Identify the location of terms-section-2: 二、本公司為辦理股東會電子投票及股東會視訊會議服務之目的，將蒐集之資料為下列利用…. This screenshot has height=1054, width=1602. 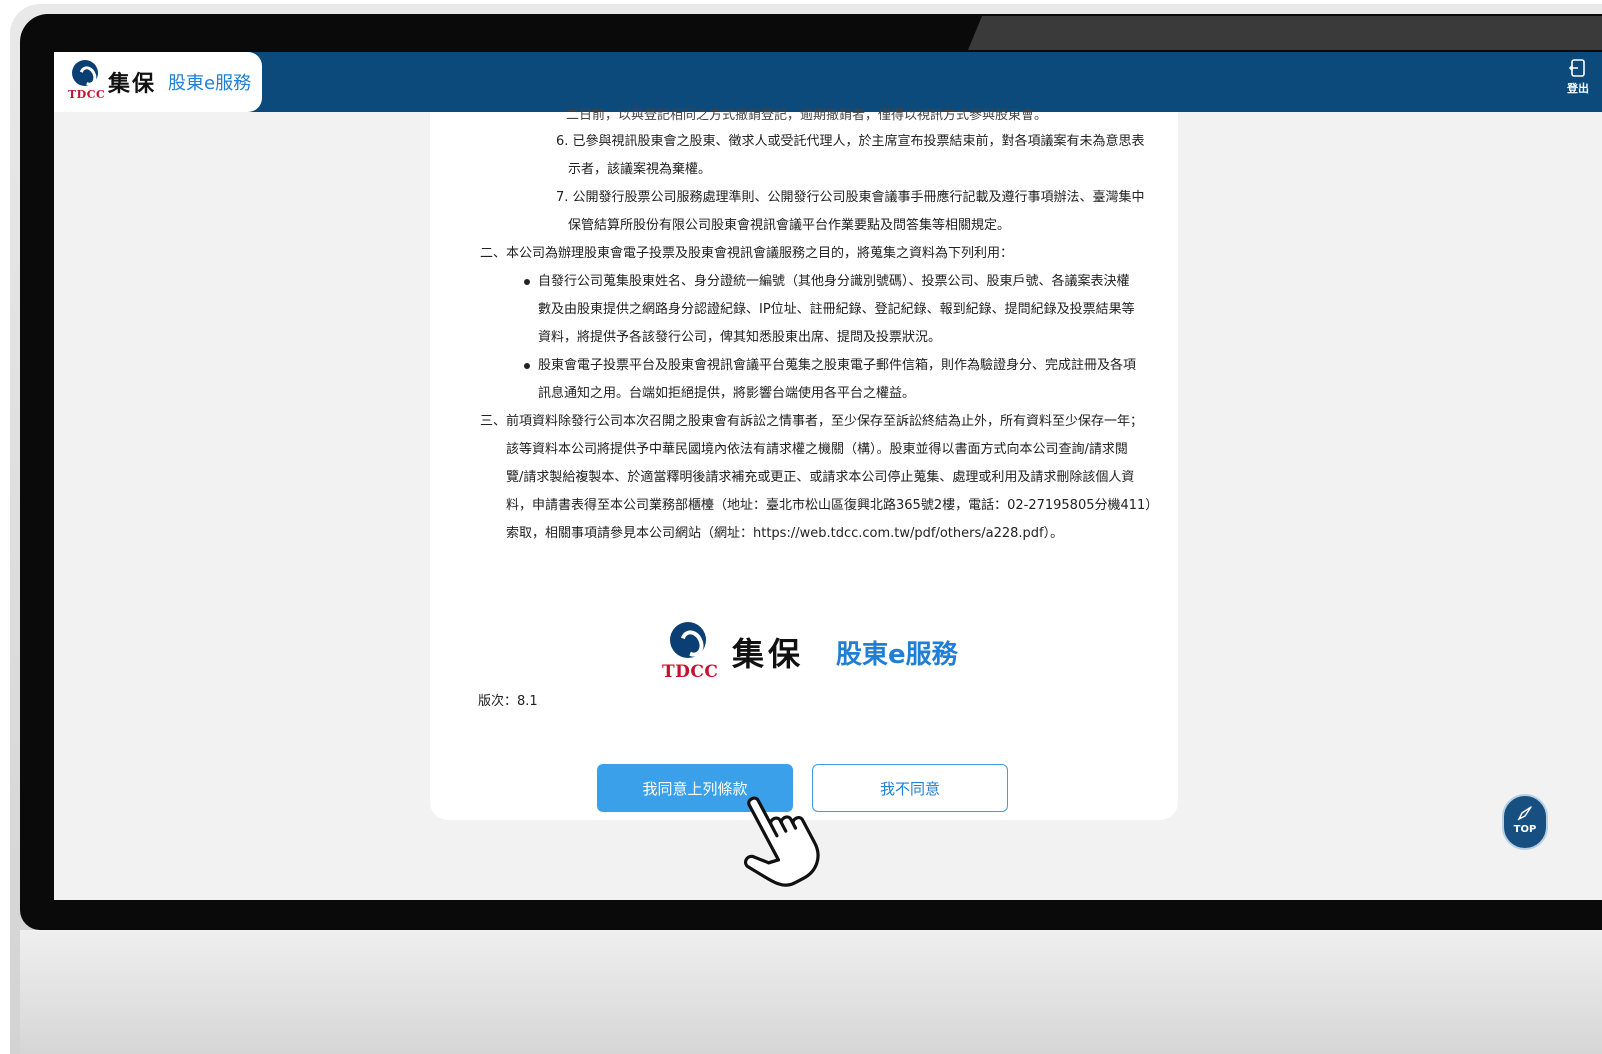
(747, 253).